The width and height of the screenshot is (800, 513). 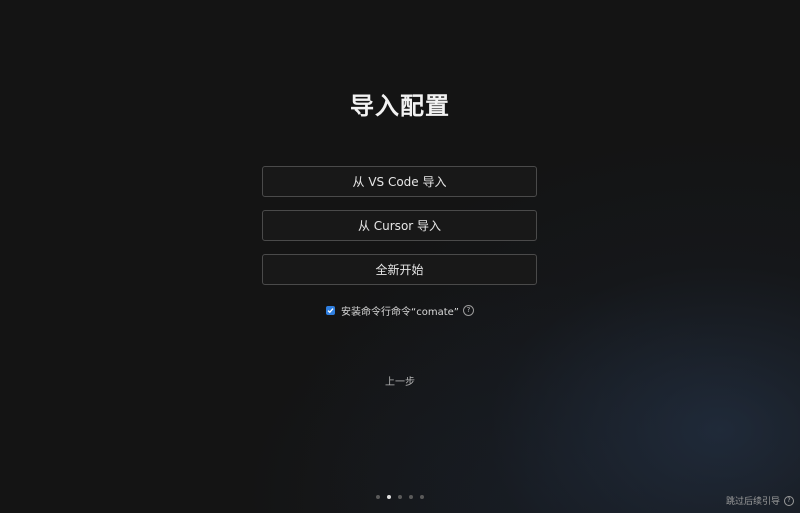 I want to click on step-dot-active, so click(x=389, y=497).